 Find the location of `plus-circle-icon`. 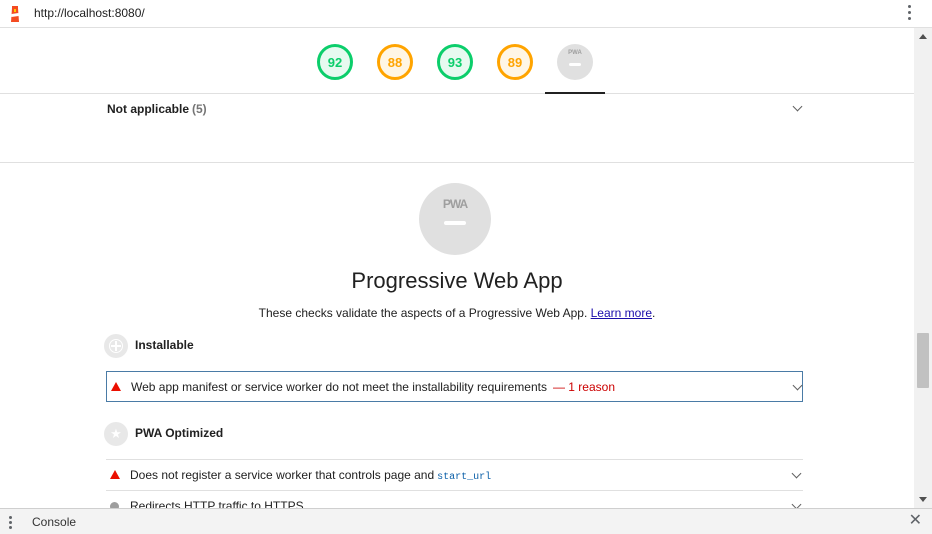

plus-circle-icon is located at coordinates (116, 346).